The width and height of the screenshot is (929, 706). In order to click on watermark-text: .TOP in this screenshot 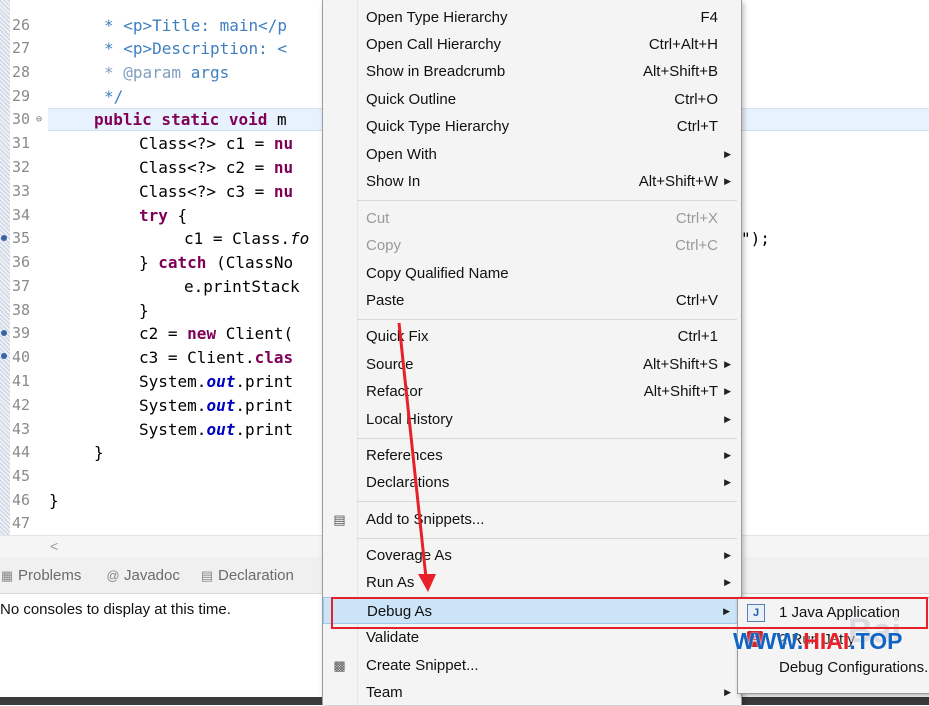, I will do `click(876, 641)`.